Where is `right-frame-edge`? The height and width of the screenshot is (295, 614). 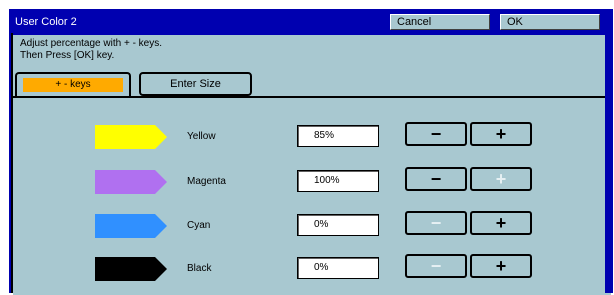
right-frame-edge is located at coordinates (608, 163).